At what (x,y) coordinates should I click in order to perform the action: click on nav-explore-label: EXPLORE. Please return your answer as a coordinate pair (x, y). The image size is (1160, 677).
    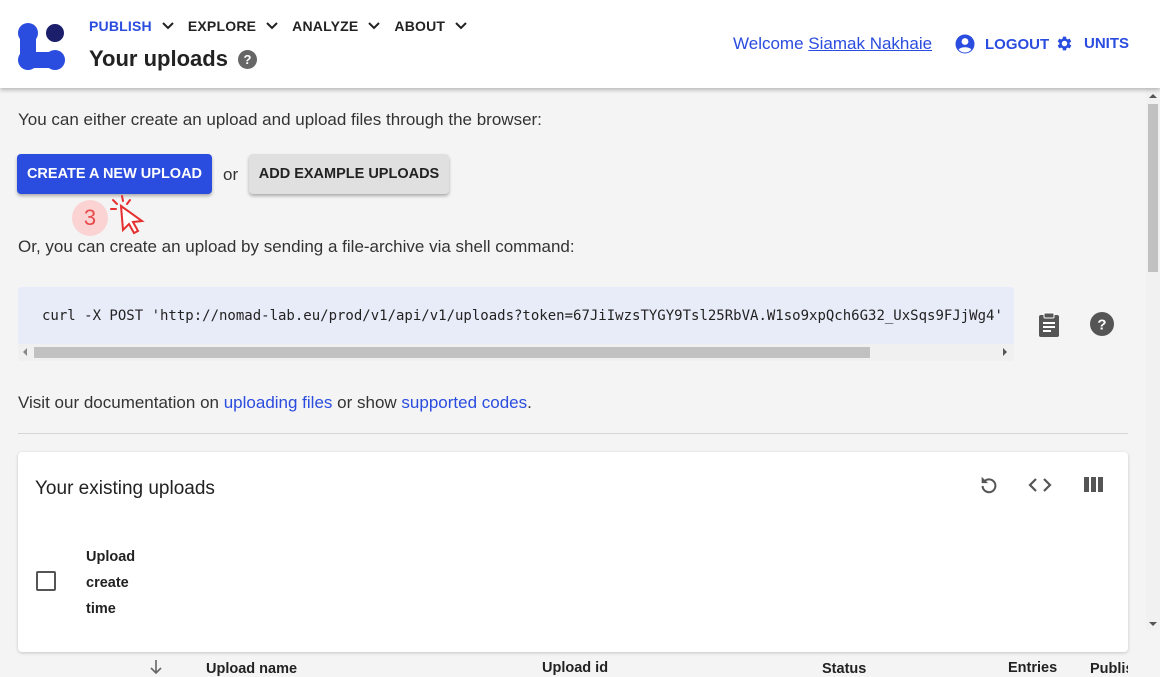
    Looking at the image, I should click on (222, 26).